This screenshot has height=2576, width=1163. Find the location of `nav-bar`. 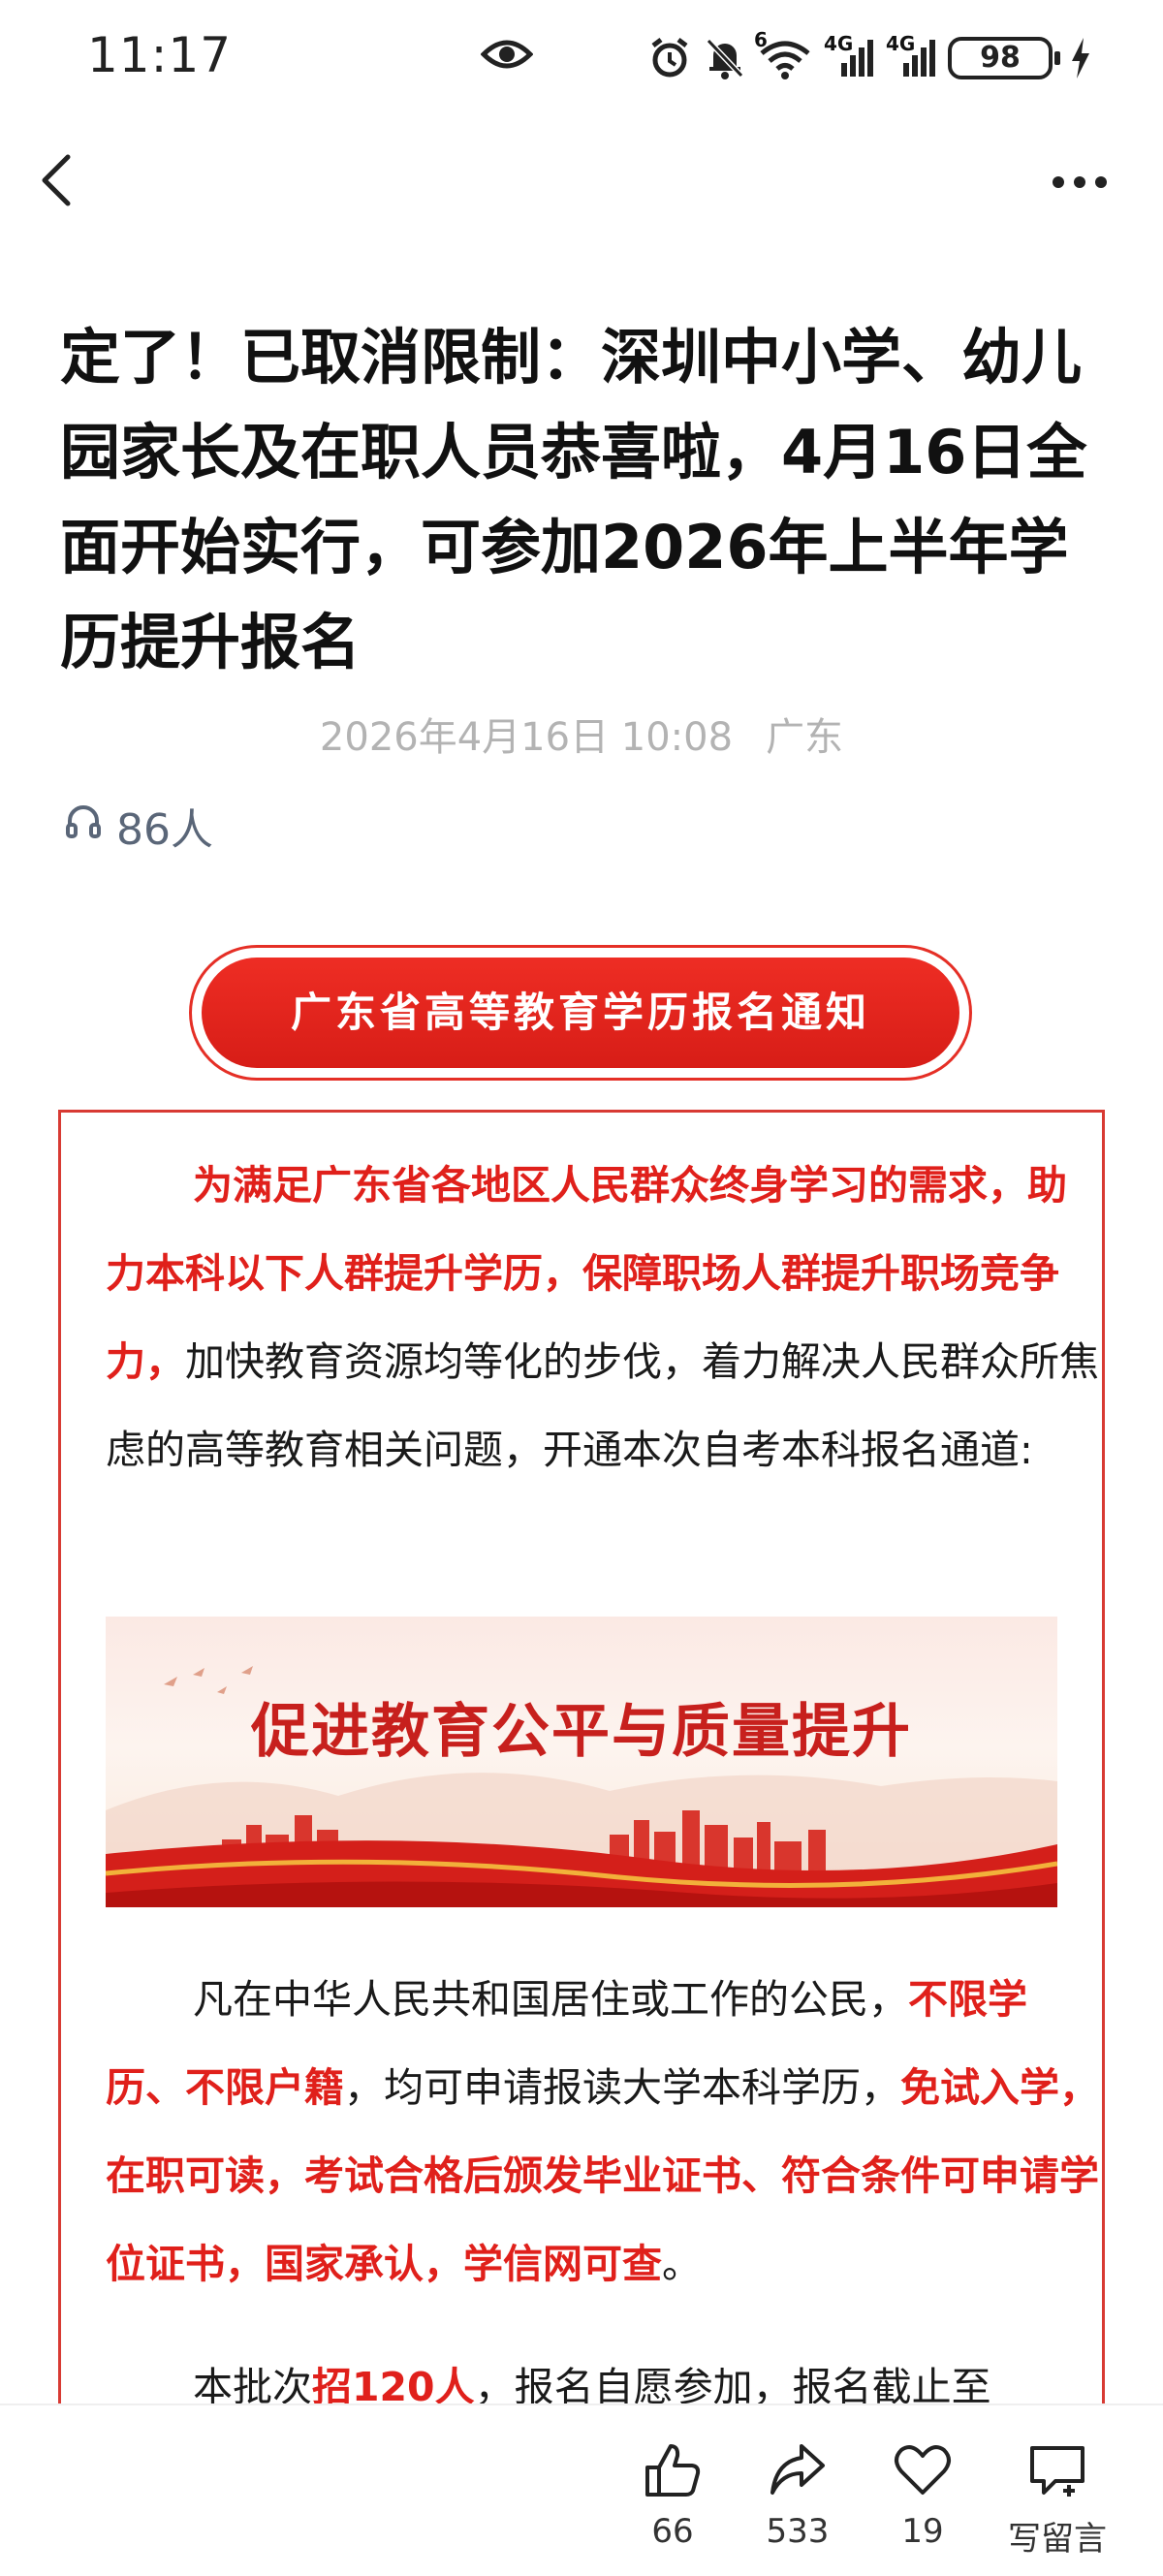

nav-bar is located at coordinates (581, 179).